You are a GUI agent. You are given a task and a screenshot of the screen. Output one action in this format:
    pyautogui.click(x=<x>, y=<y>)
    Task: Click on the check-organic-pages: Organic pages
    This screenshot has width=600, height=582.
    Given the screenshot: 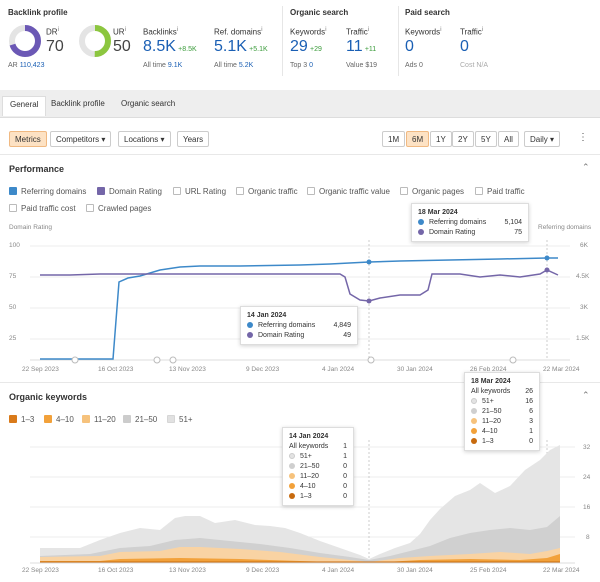 What is the action you would take?
    pyautogui.click(x=432, y=191)
    